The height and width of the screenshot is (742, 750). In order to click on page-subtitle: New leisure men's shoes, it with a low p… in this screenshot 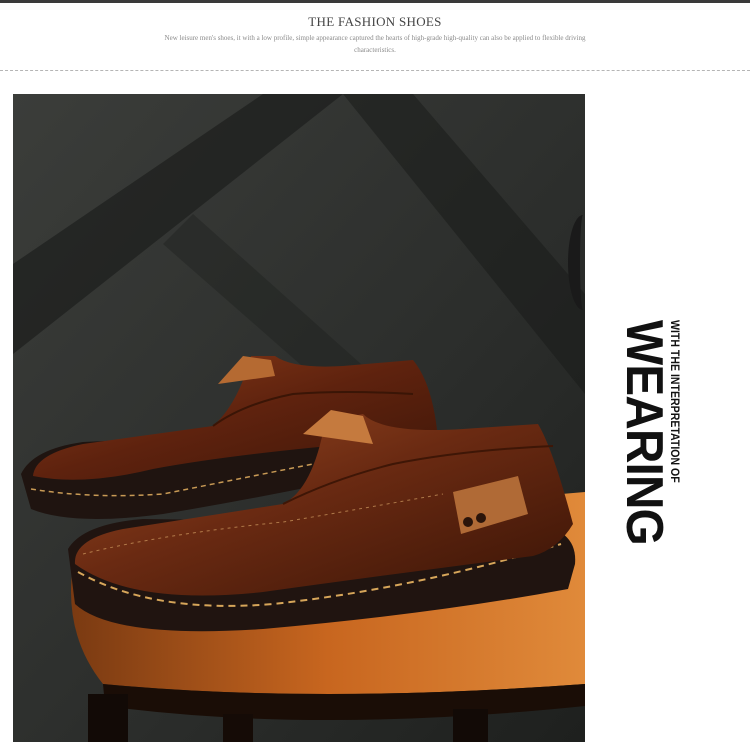, I will do `click(375, 44)`.